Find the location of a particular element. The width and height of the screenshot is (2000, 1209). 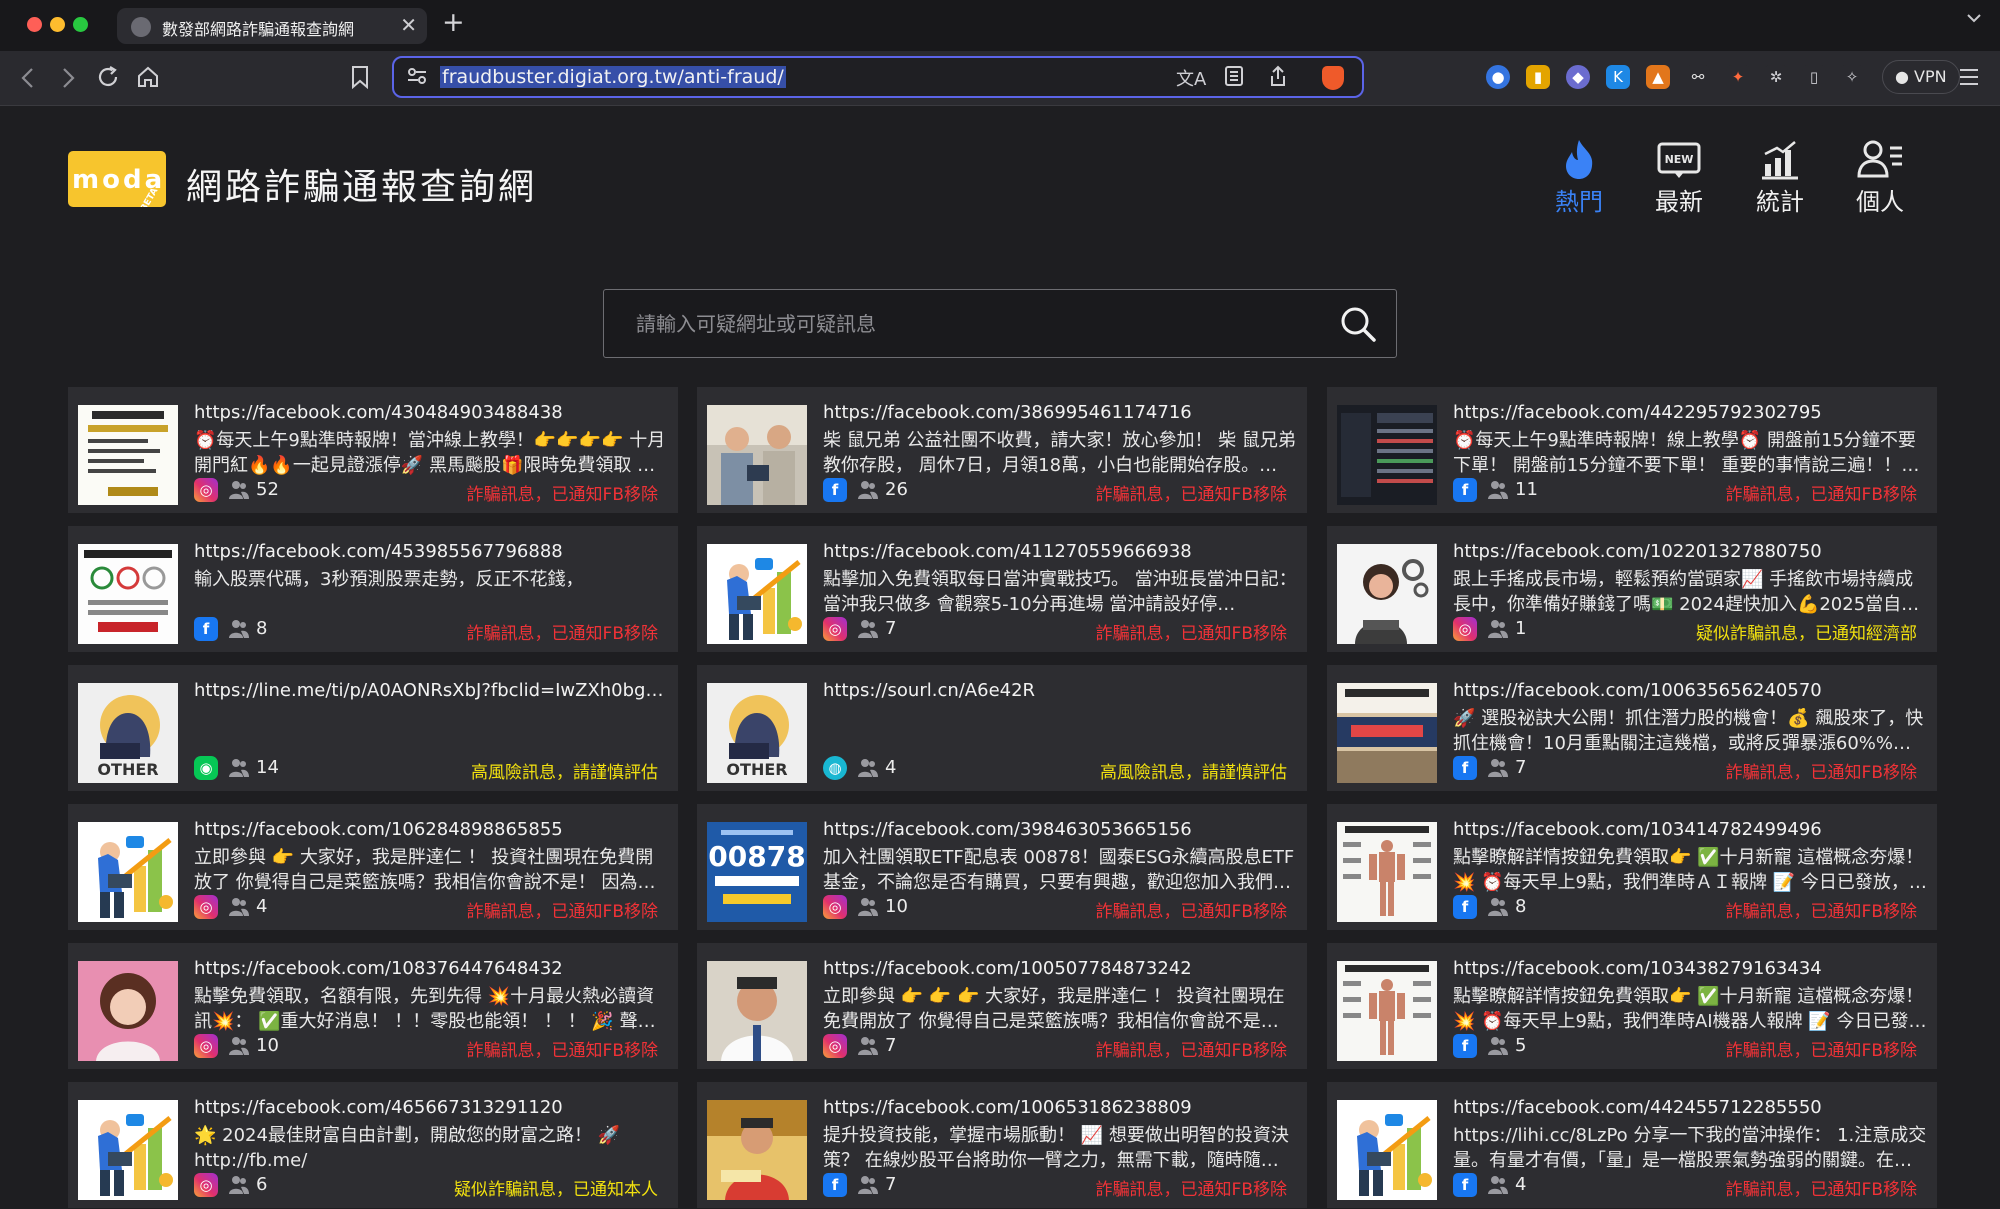

report-url: https://facebook.com/100653186238809 is located at coordinates (1058, 1107).